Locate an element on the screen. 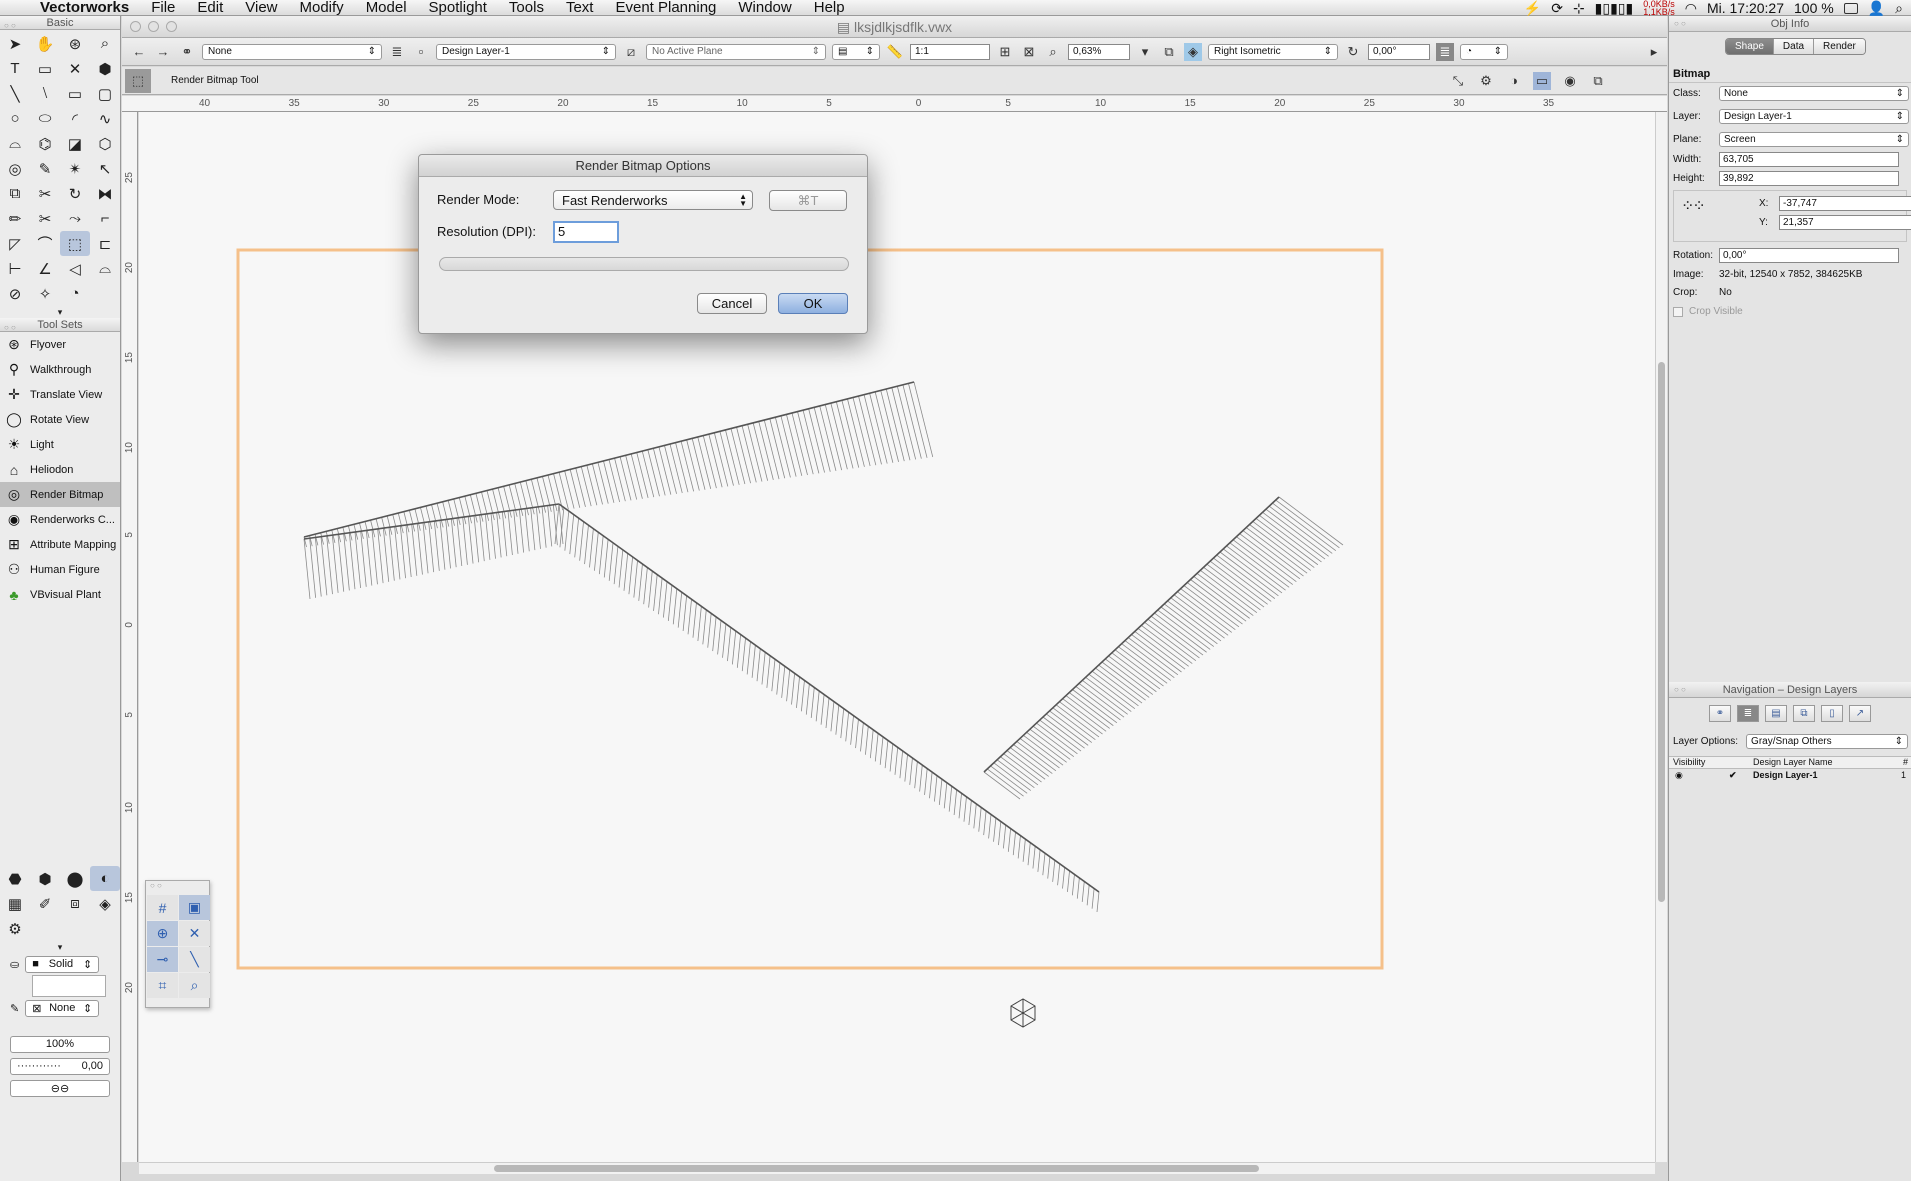  snap-grid-icon: # is located at coordinates (162, 907).